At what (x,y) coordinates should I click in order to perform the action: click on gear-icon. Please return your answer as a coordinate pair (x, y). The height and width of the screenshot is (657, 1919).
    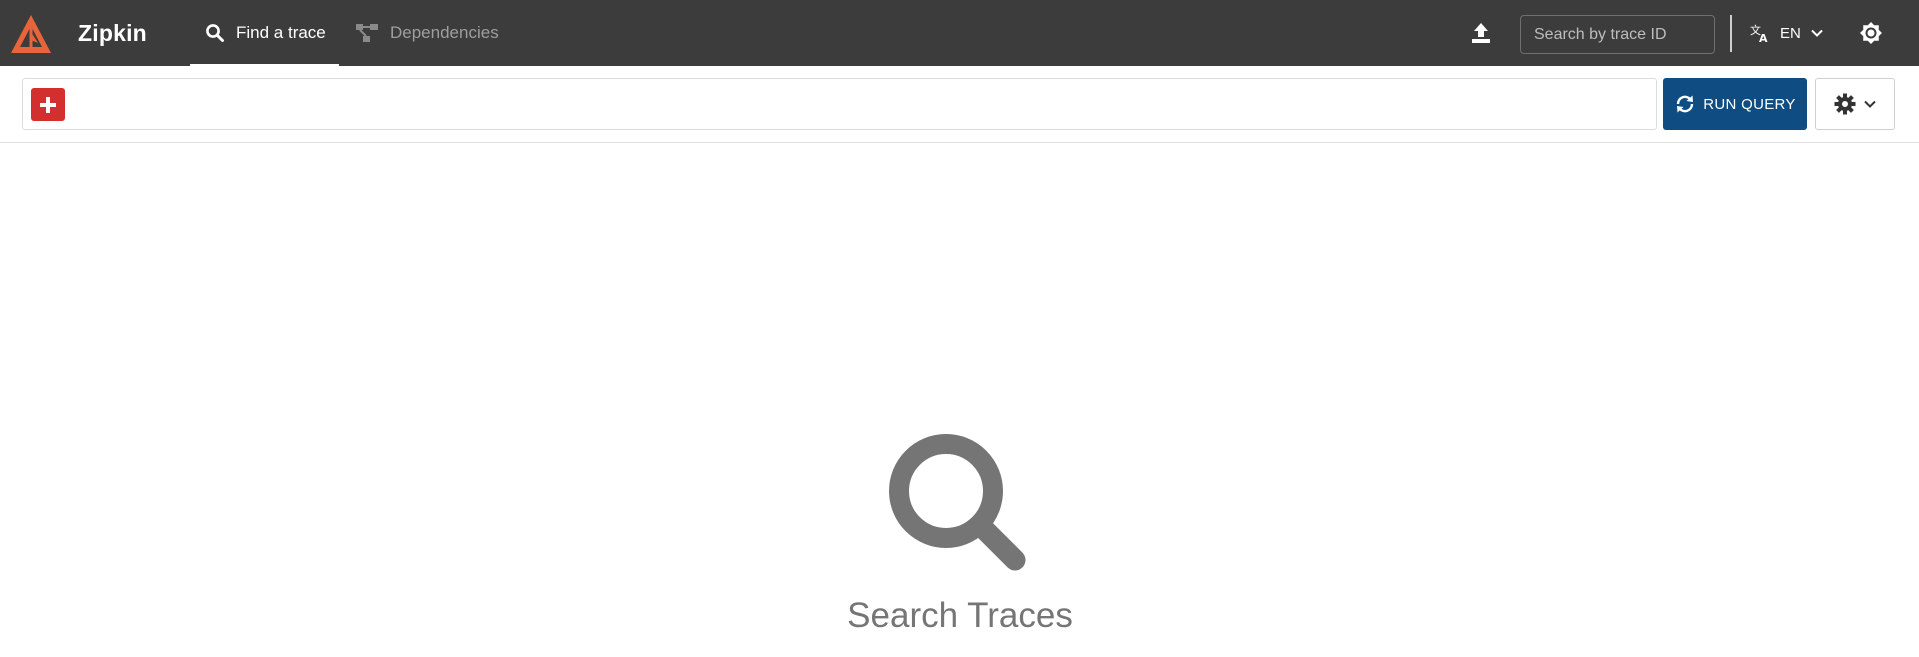
    Looking at the image, I should click on (1845, 104).